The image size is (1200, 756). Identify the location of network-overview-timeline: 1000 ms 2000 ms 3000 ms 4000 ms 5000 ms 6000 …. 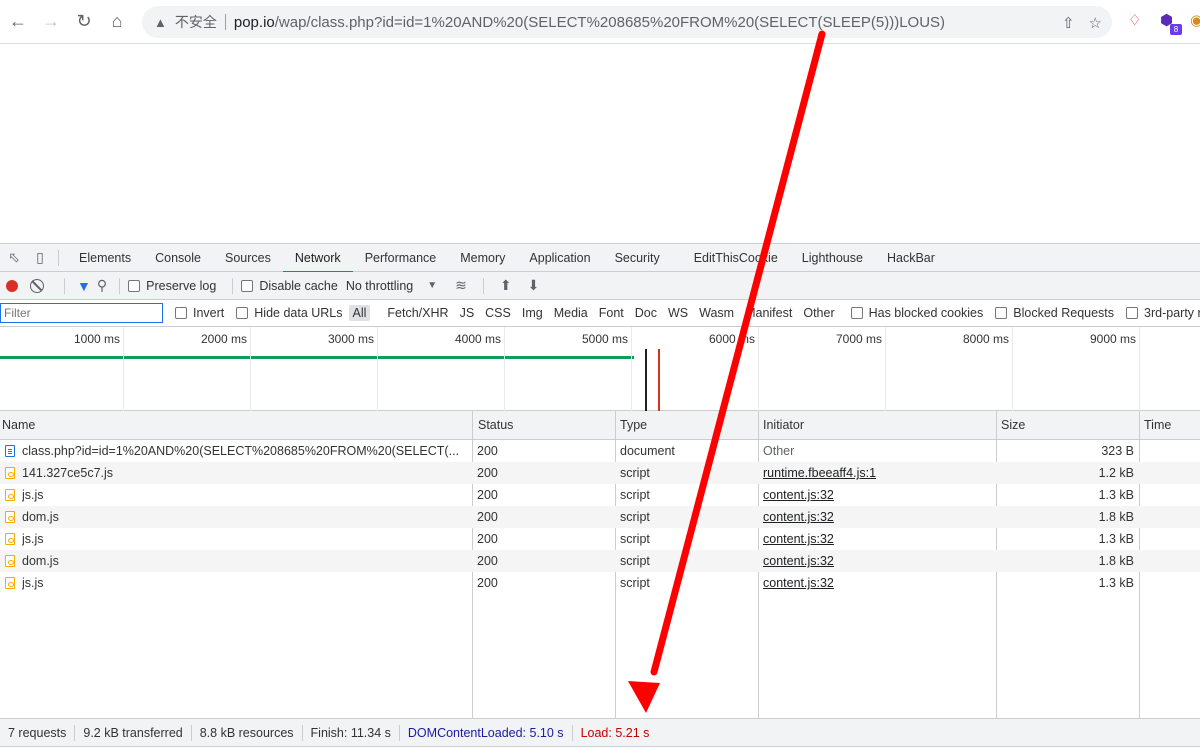
(600, 369).